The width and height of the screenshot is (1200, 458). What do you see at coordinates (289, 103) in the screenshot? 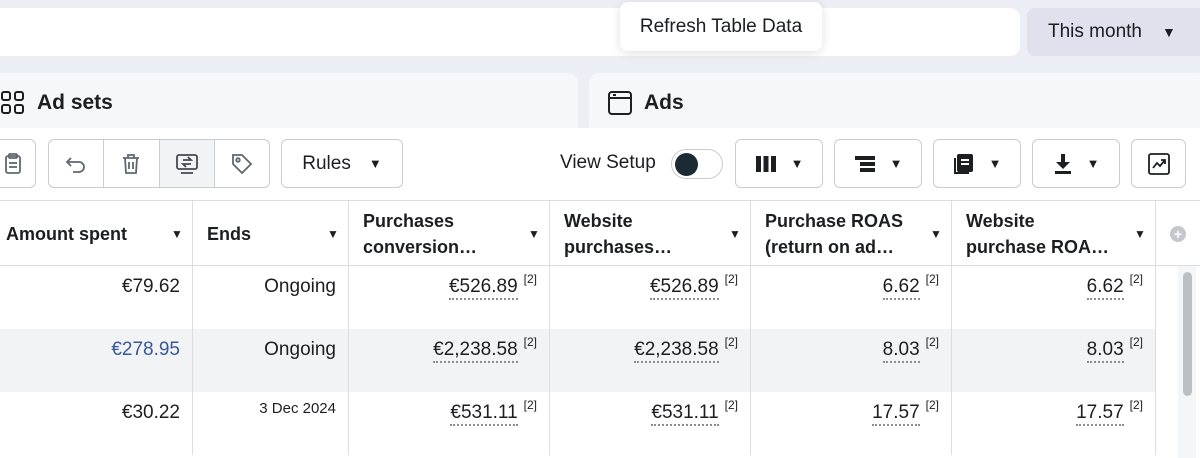
I see `tab-ad-sets: Ad sets` at bounding box center [289, 103].